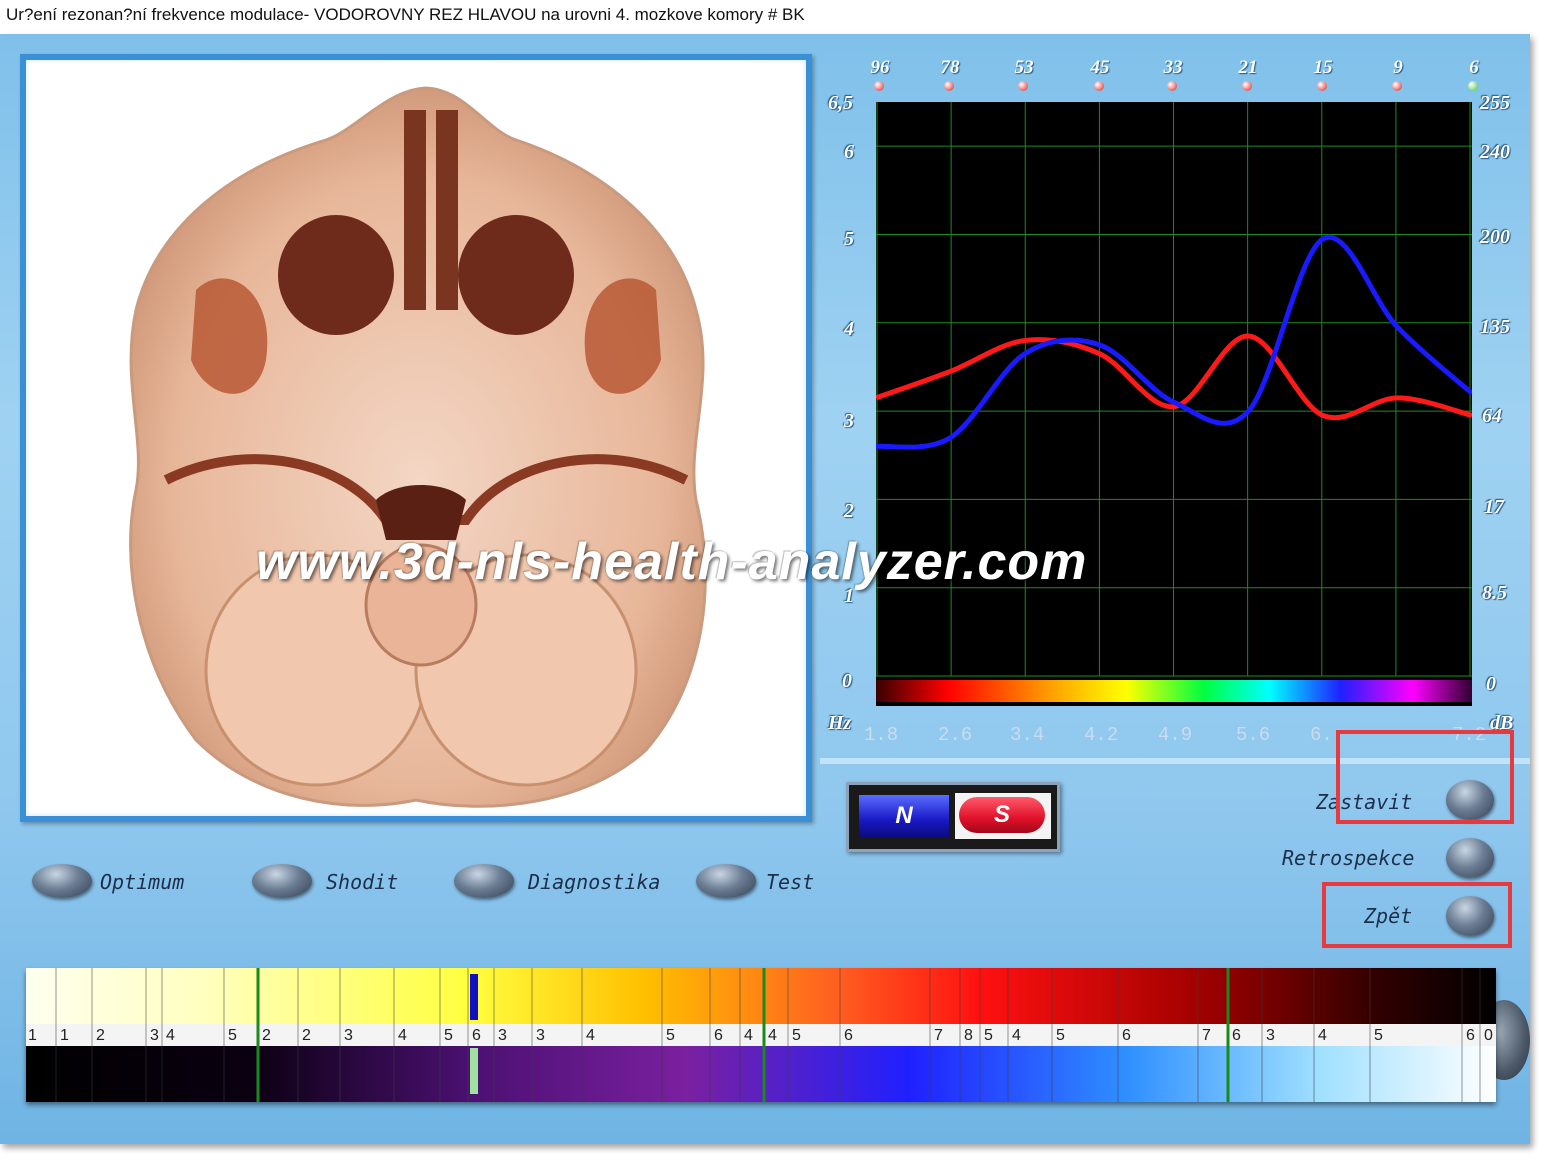 This screenshot has width=1552, height=1168. What do you see at coordinates (840, 723) in the screenshot?
I see `x-unit-label: Hz` at bounding box center [840, 723].